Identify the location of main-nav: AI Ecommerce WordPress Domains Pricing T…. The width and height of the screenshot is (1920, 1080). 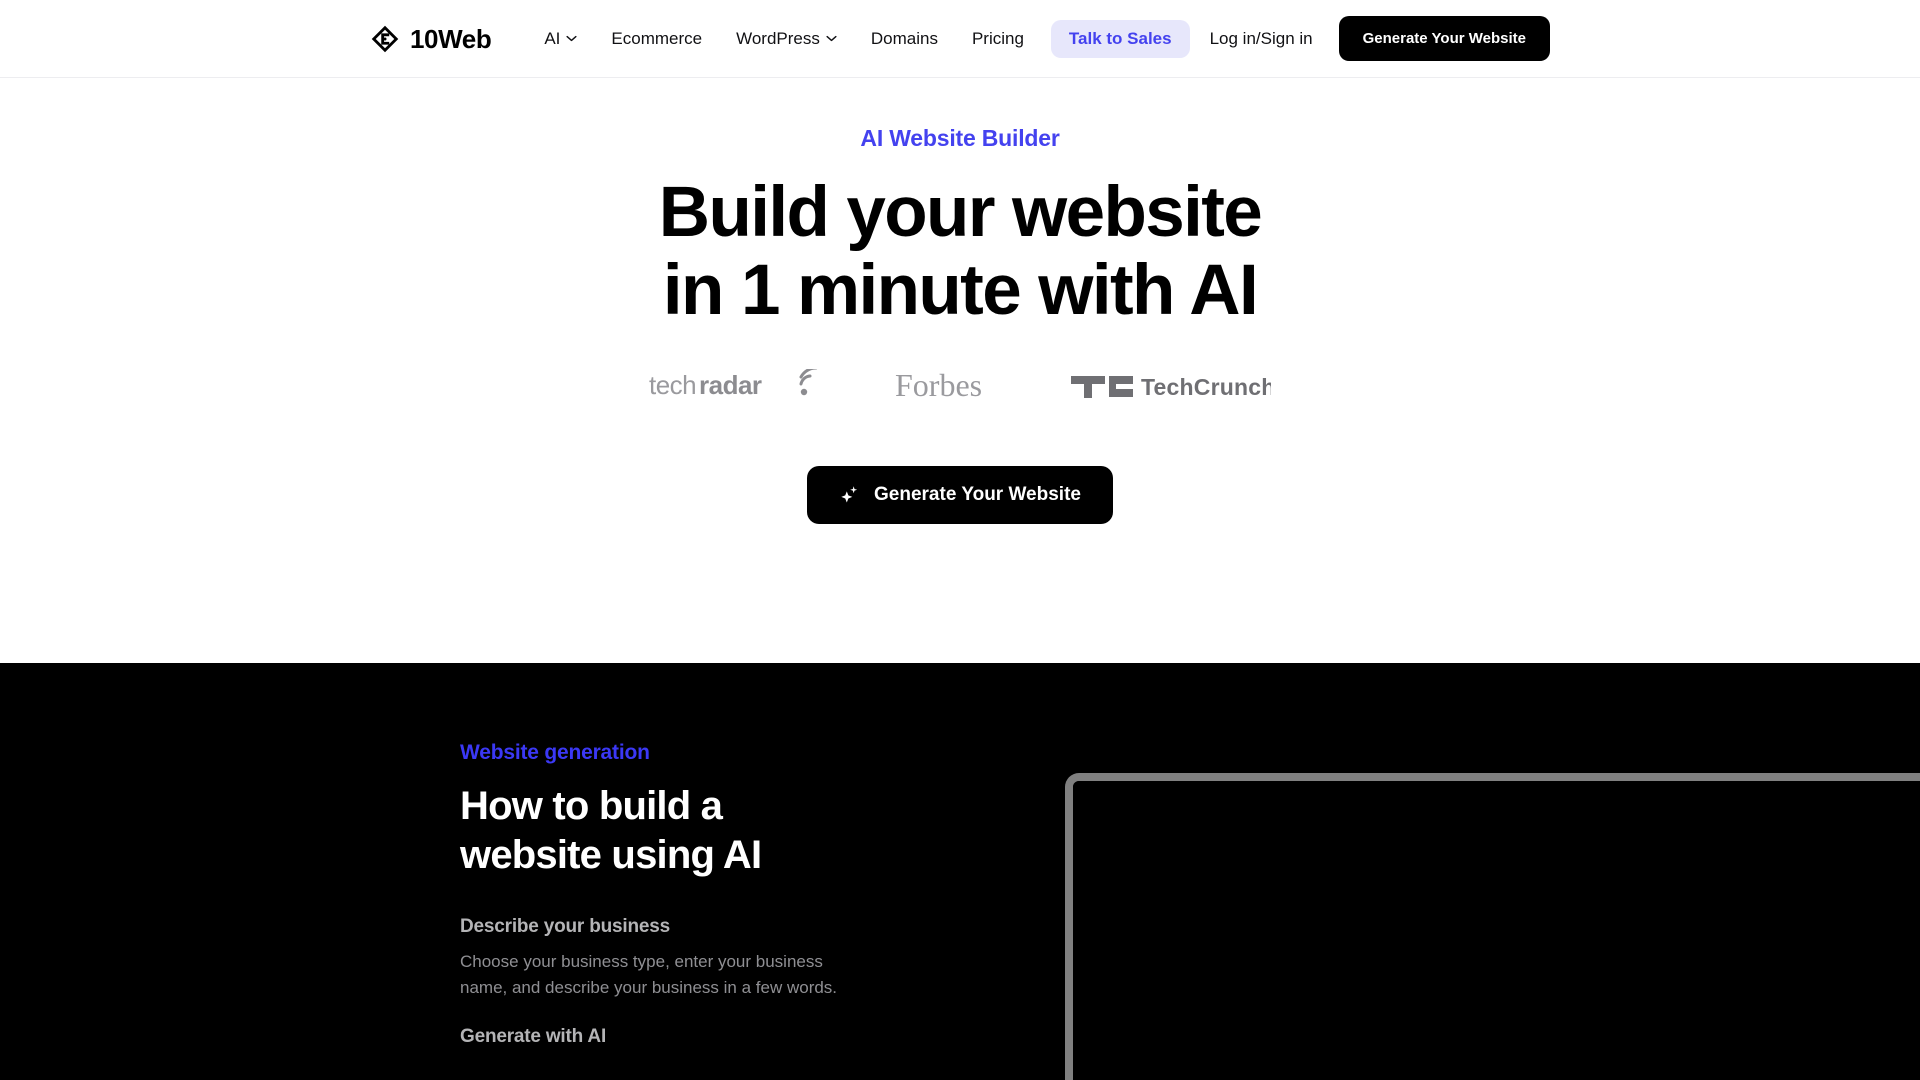
(858, 38).